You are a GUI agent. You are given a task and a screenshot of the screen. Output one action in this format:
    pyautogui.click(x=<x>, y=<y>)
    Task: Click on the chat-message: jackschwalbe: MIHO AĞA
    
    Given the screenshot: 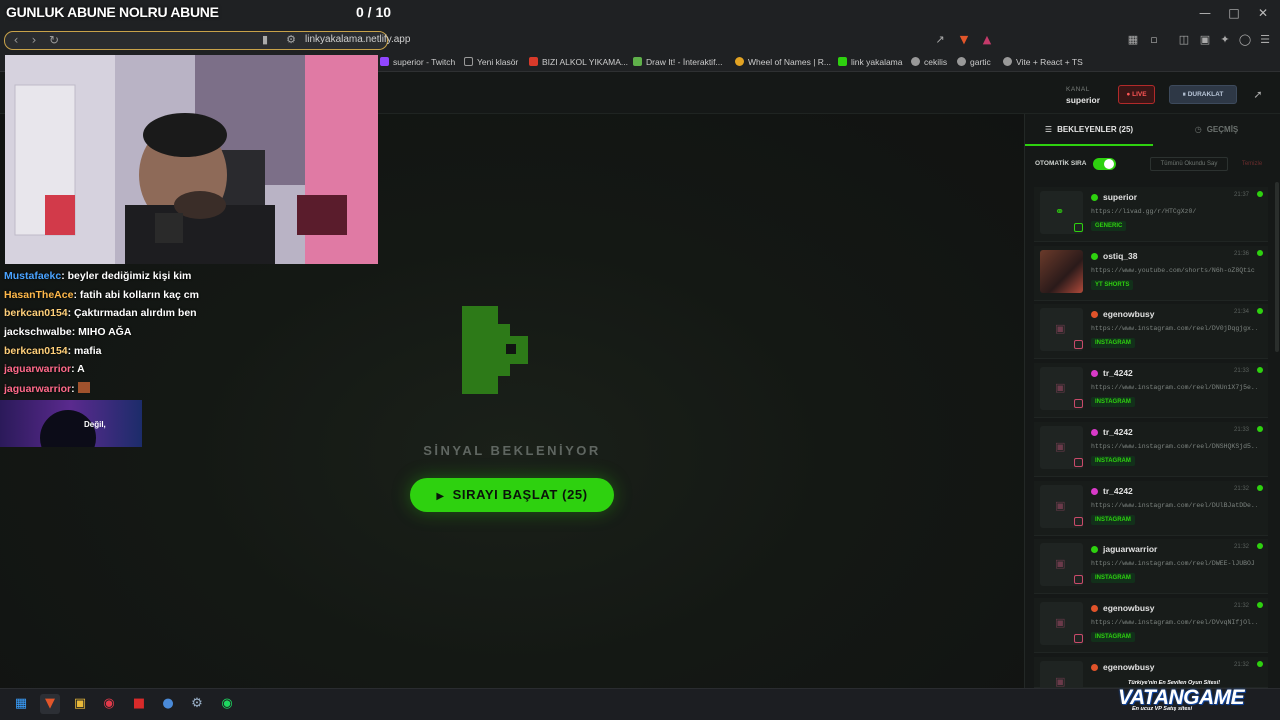 What is the action you would take?
    pyautogui.click(x=68, y=332)
    